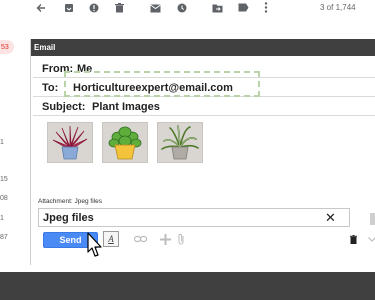 This screenshot has height=300, width=375. I want to click on subject-row: Subject: Plant Images, so click(204, 106).